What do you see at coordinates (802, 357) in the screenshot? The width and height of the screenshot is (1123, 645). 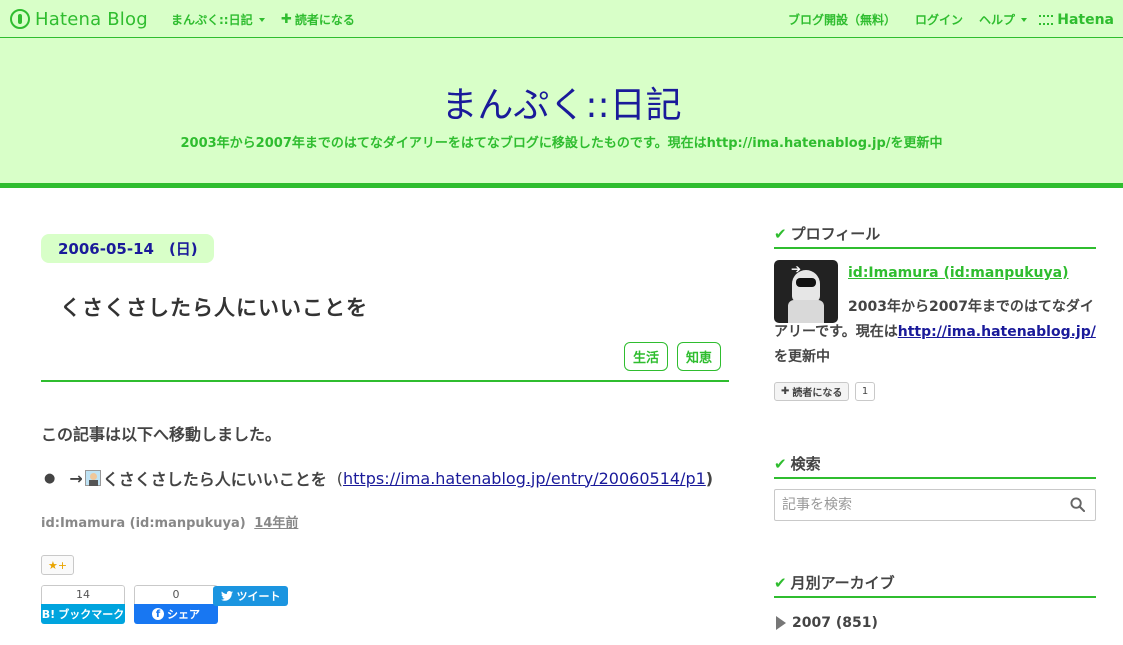 I see `profile-desc-suffix: を更新中` at bounding box center [802, 357].